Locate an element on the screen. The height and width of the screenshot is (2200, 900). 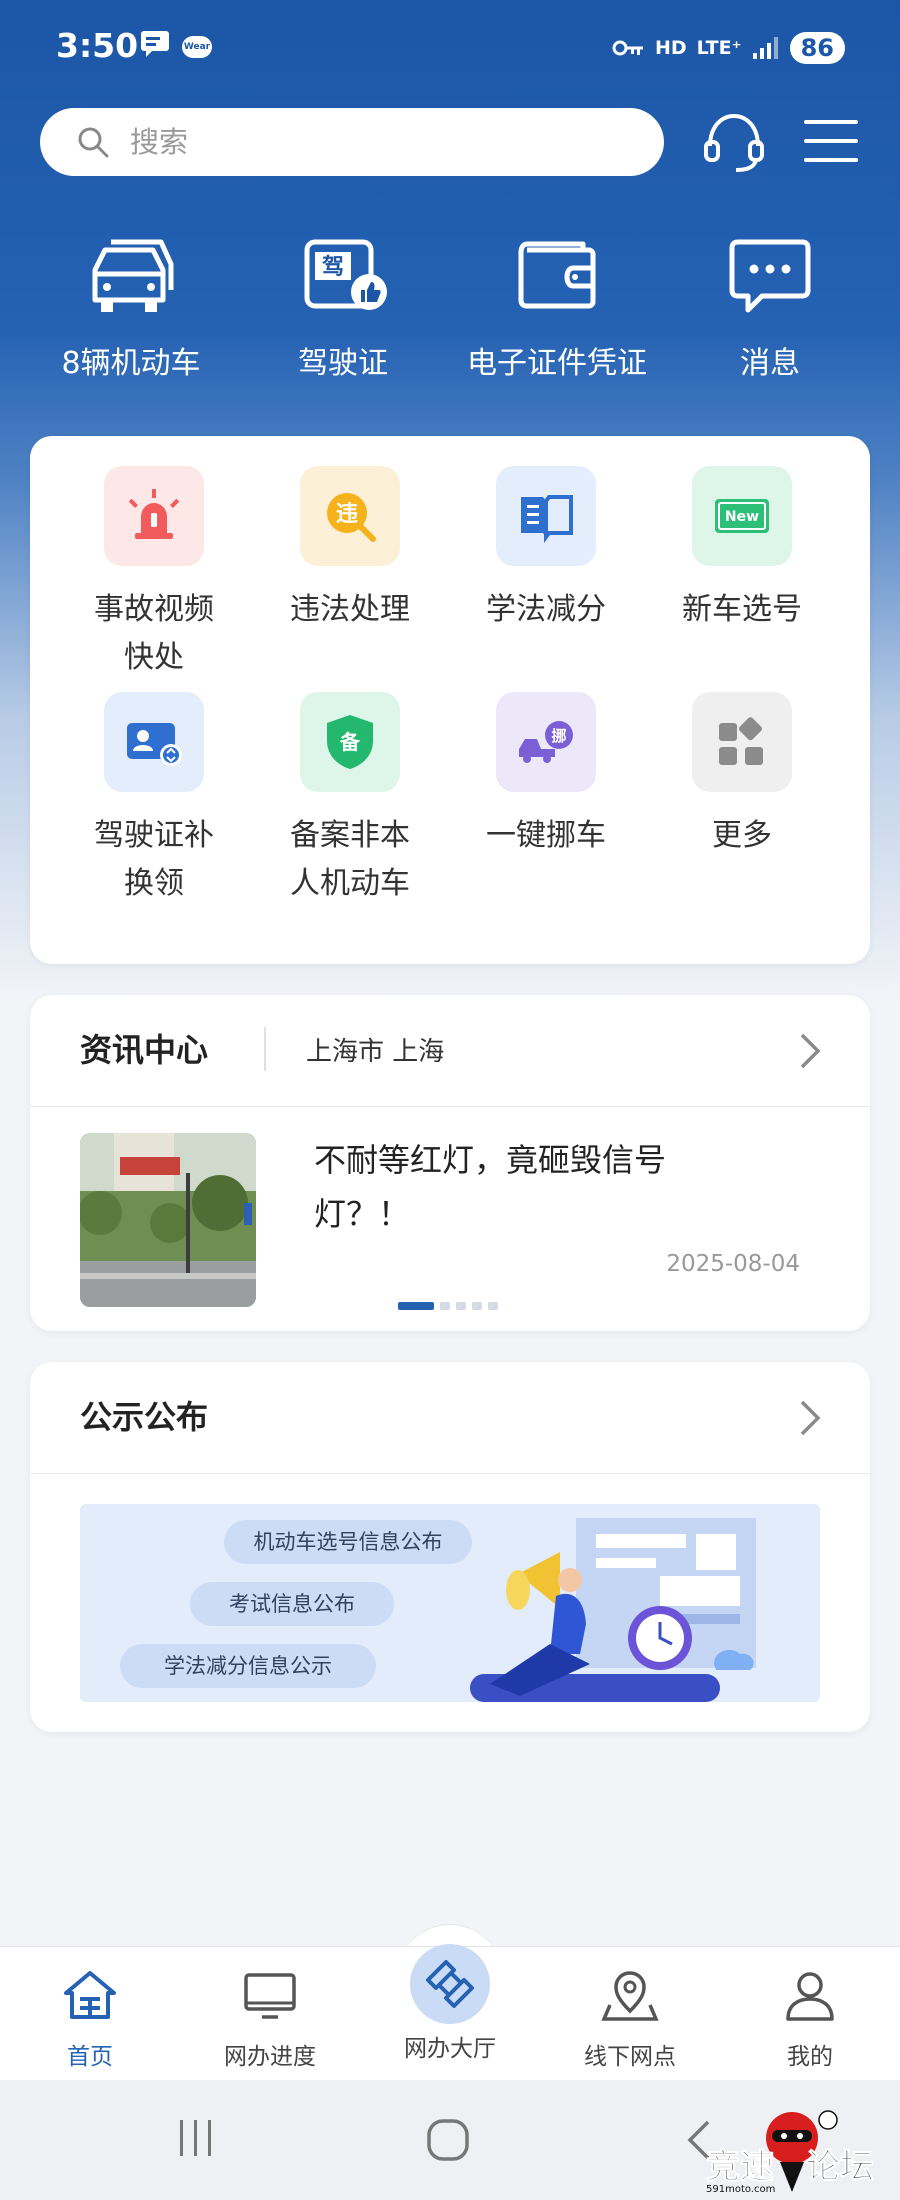
service-label: 事故视频 快处 is located at coordinates (154, 633).